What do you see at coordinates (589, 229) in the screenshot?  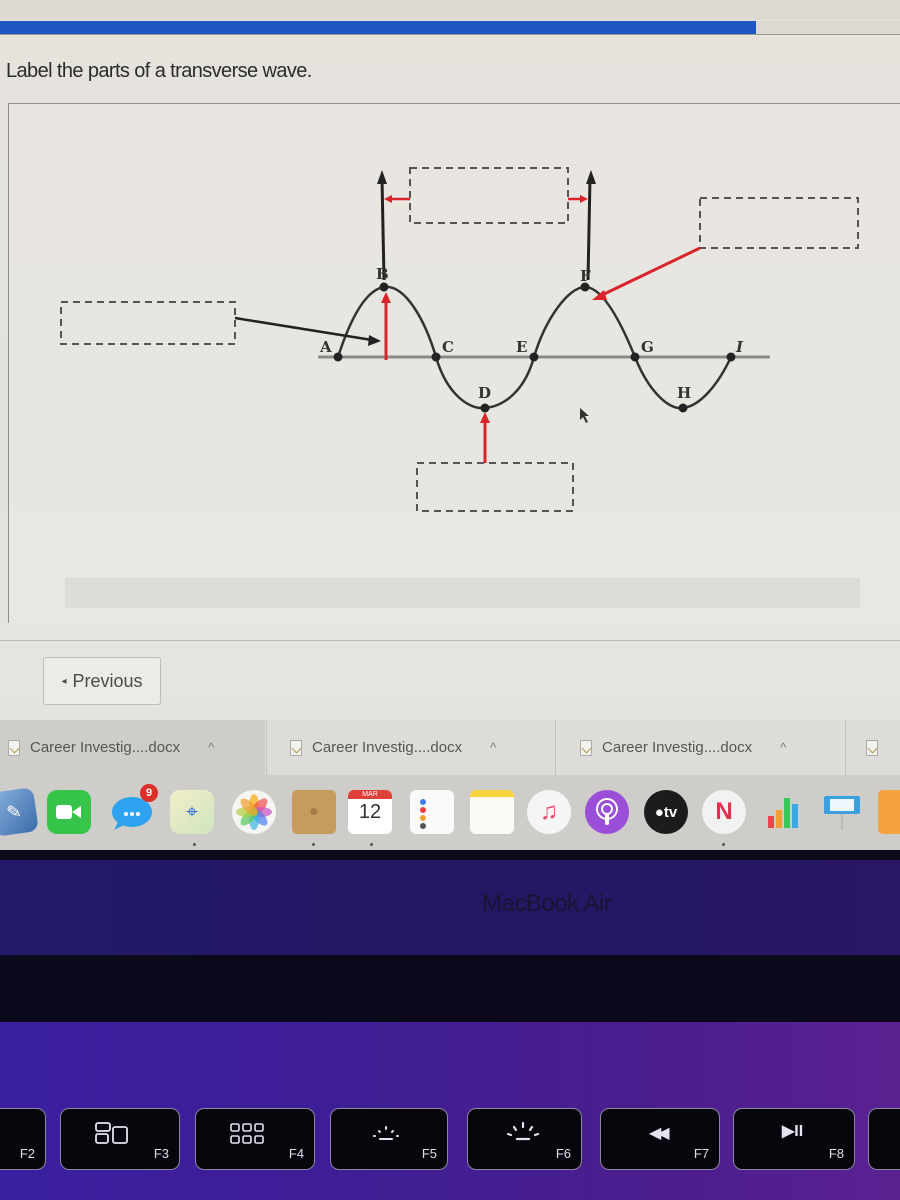 I see `wavelength-marker-right` at bounding box center [589, 229].